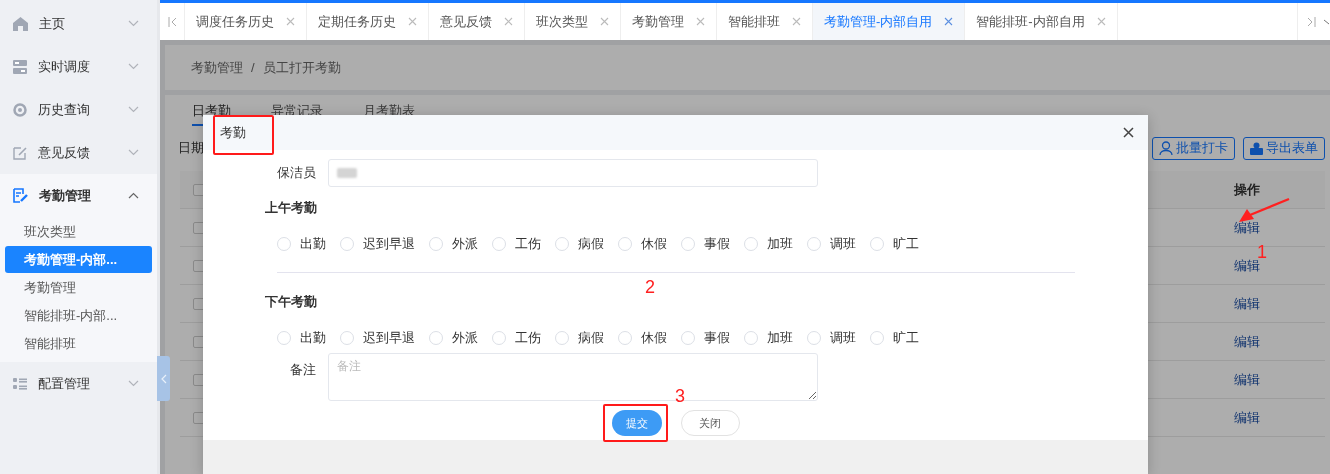  What do you see at coordinates (77, 383) in the screenshot?
I see `menu-item: 配置管理` at bounding box center [77, 383].